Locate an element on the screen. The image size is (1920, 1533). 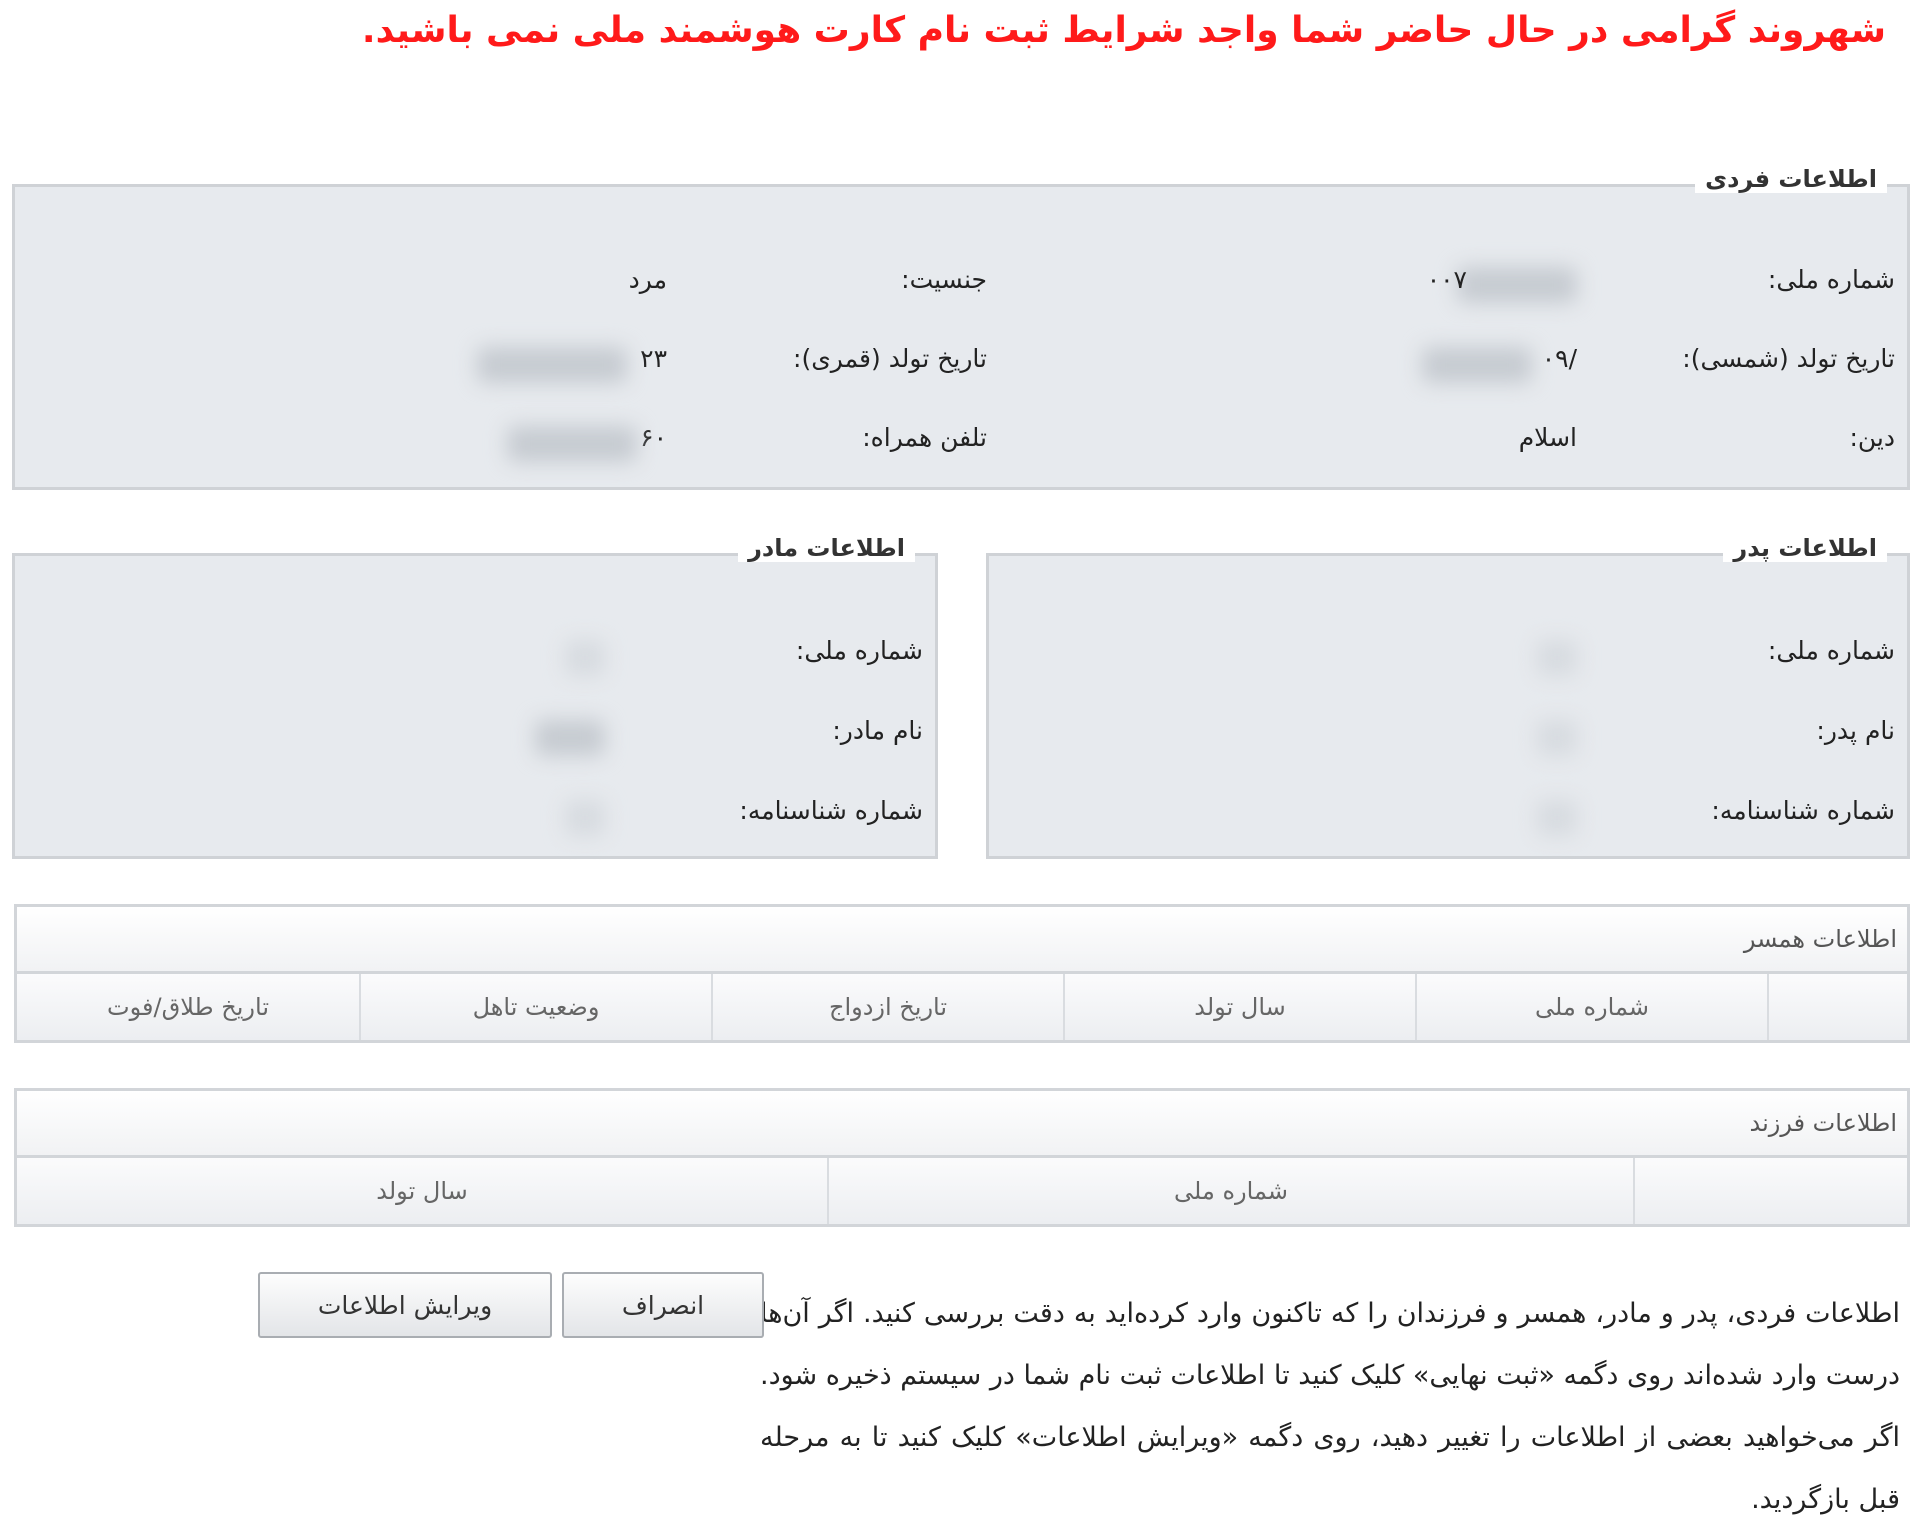
children-table: اطلاعات فرزند شماره ملی سال تولد is located at coordinates (962, 1157).